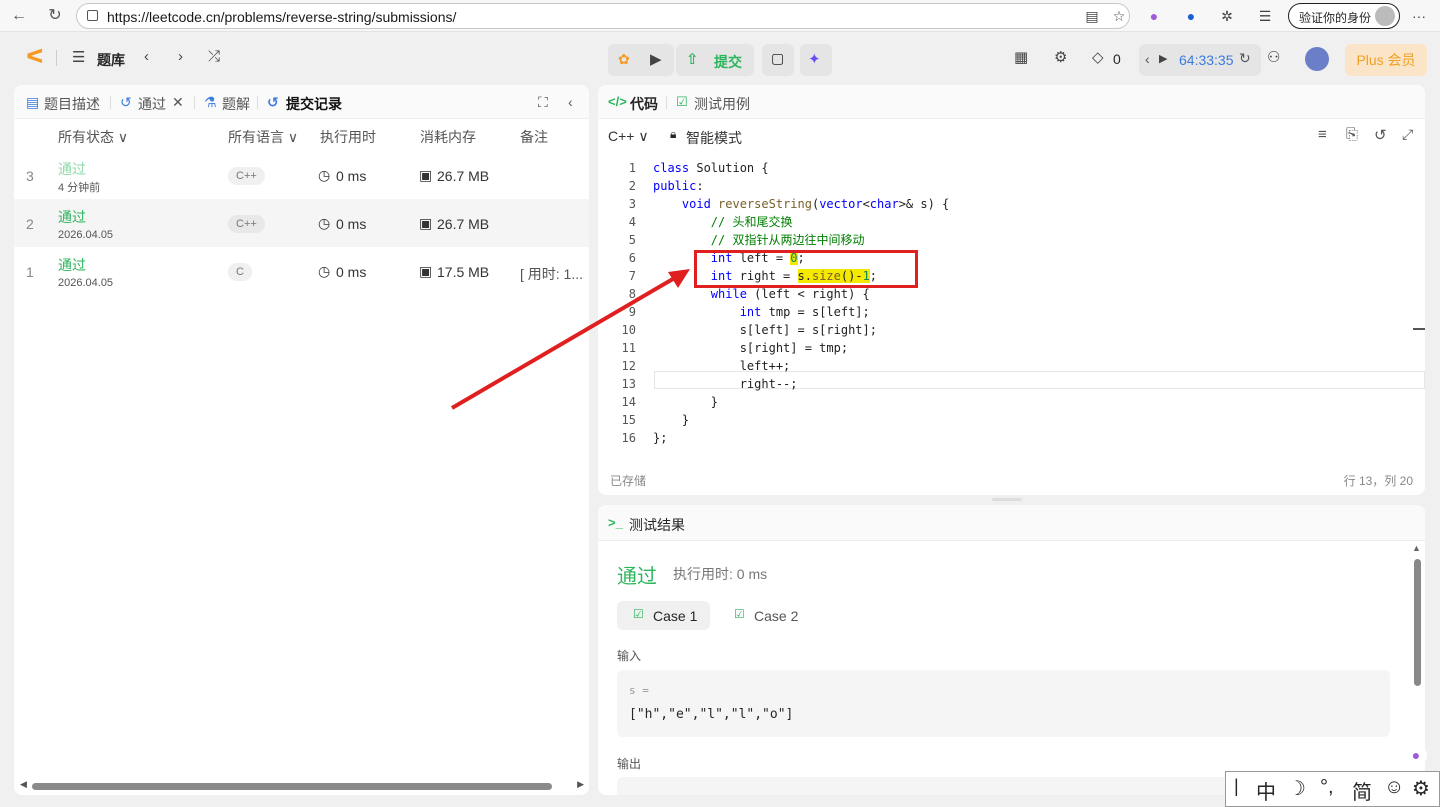 This screenshot has height=807, width=1440. What do you see at coordinates (292, 786) in the screenshot?
I see `scrollbar-thumb` at bounding box center [292, 786].